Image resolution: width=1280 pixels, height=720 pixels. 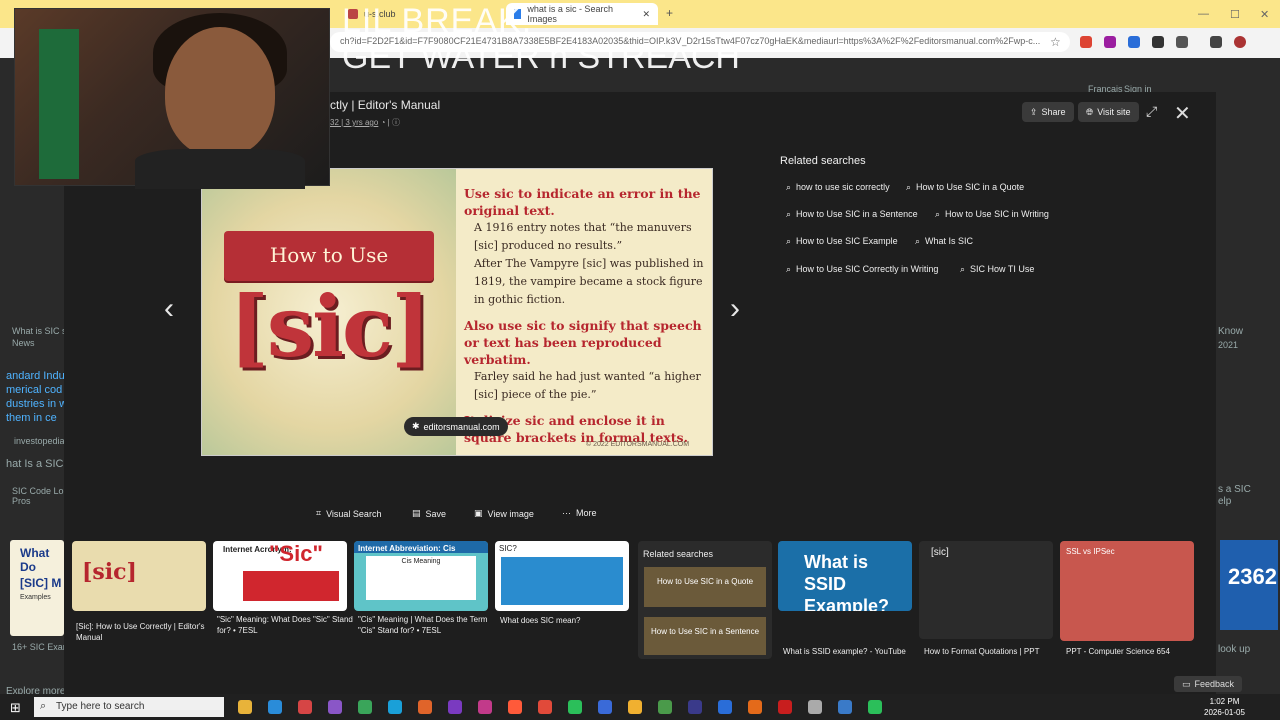 What do you see at coordinates (169, 309) in the screenshot?
I see `previous-image-arrow-icon: ‹` at bounding box center [169, 309].